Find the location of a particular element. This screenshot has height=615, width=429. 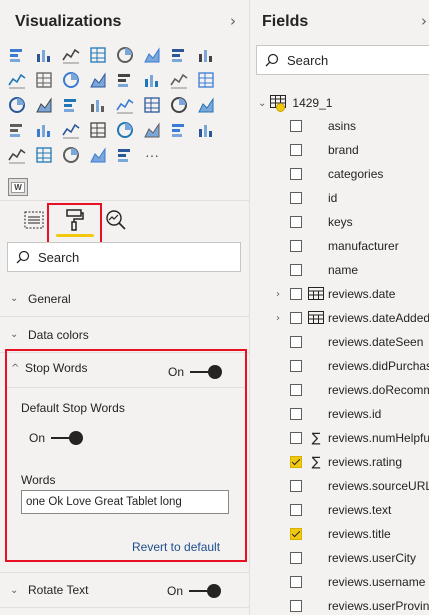

field-row: ∑ reviews.numHelpful is located at coordinates (339, 438).